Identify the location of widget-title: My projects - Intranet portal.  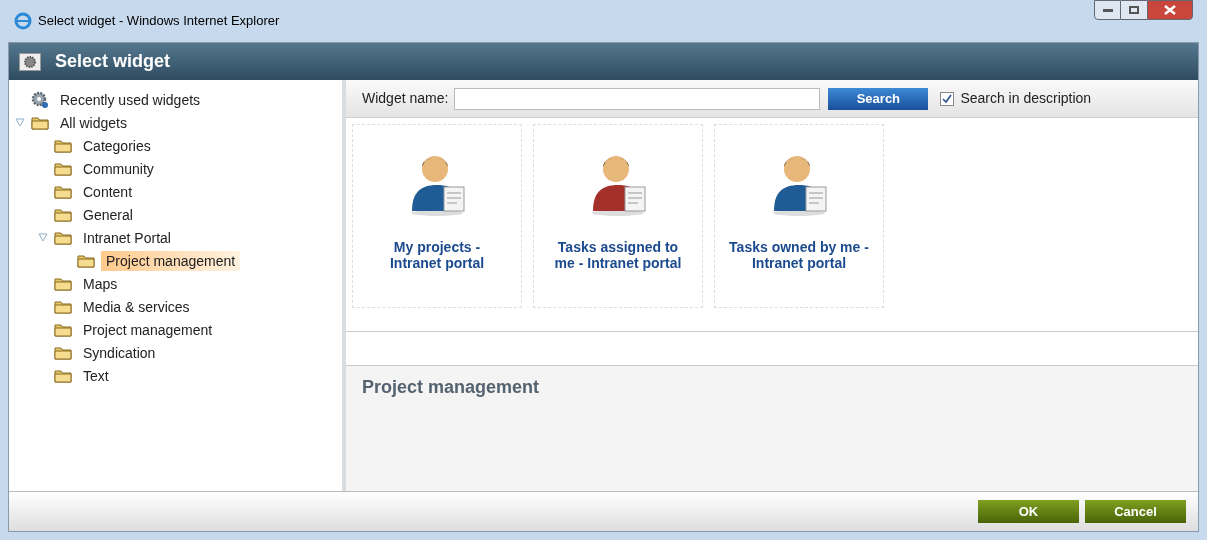
(437, 255).